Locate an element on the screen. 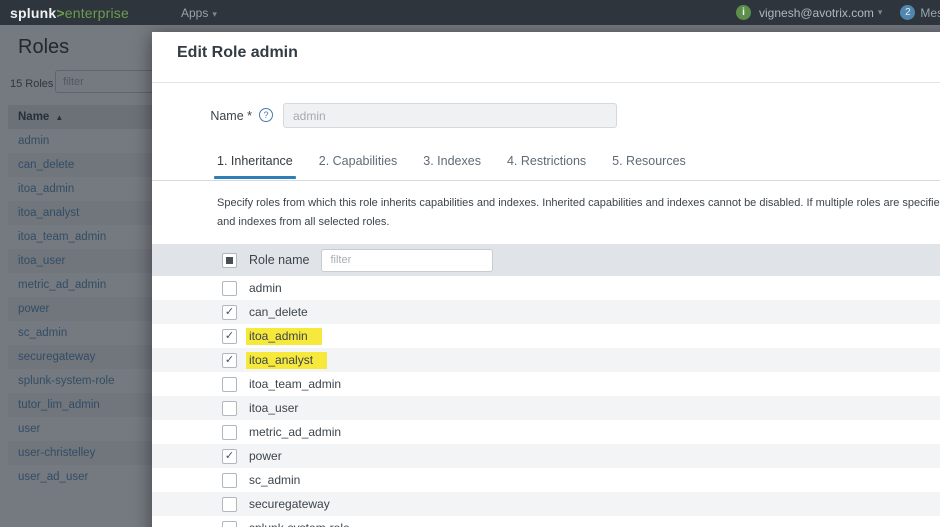  role-table-row: ✓ itoa_analyst is located at coordinates (546, 360).